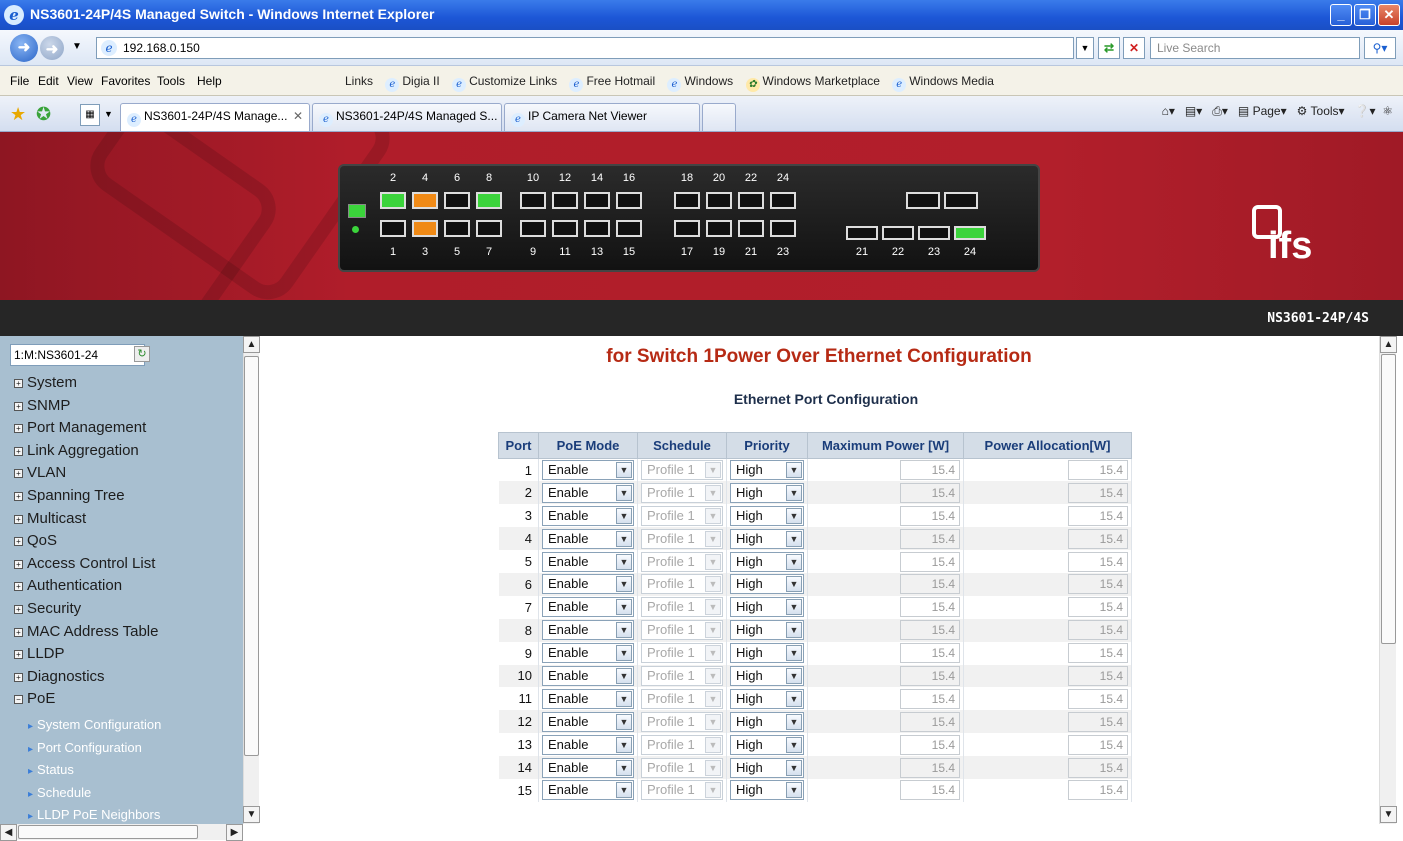 Image resolution: width=1403 pixels, height=841 pixels. I want to click on menu-help: Help, so click(209, 81).